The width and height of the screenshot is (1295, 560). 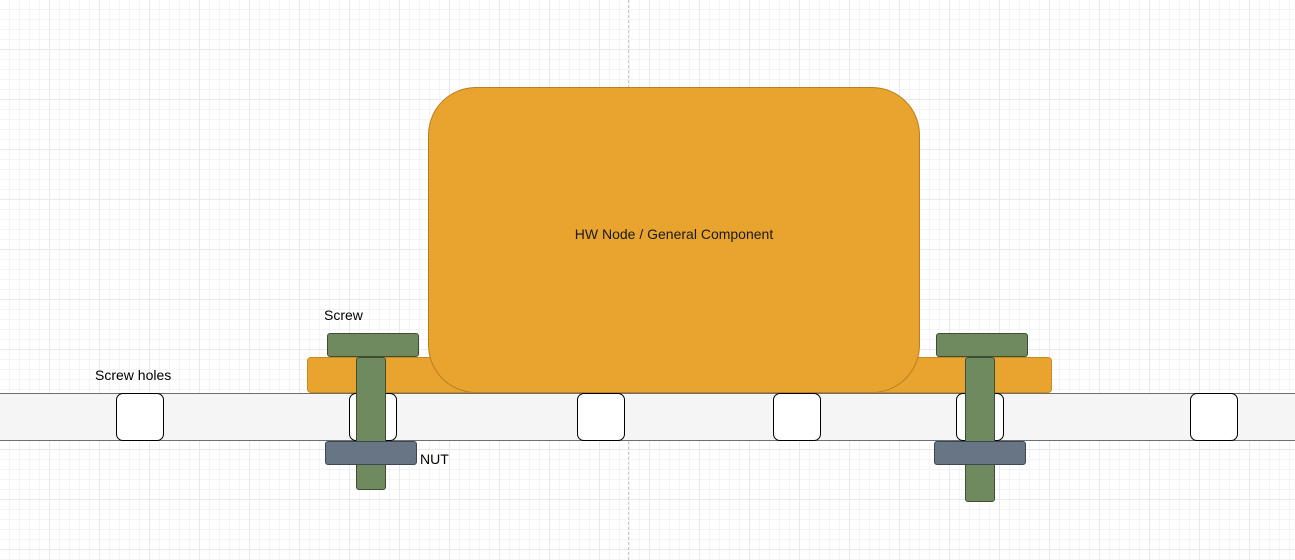 What do you see at coordinates (647, 417) in the screenshot?
I see `din-rail` at bounding box center [647, 417].